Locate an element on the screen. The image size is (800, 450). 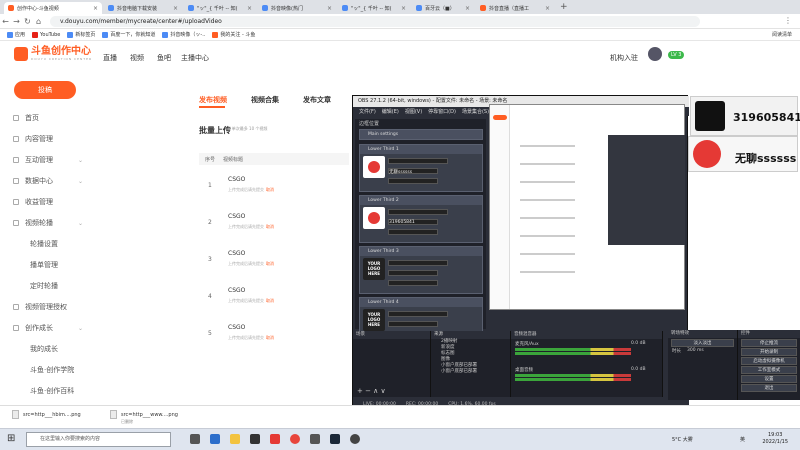
reload-icon: ↻ is located at coordinates (27, 21).